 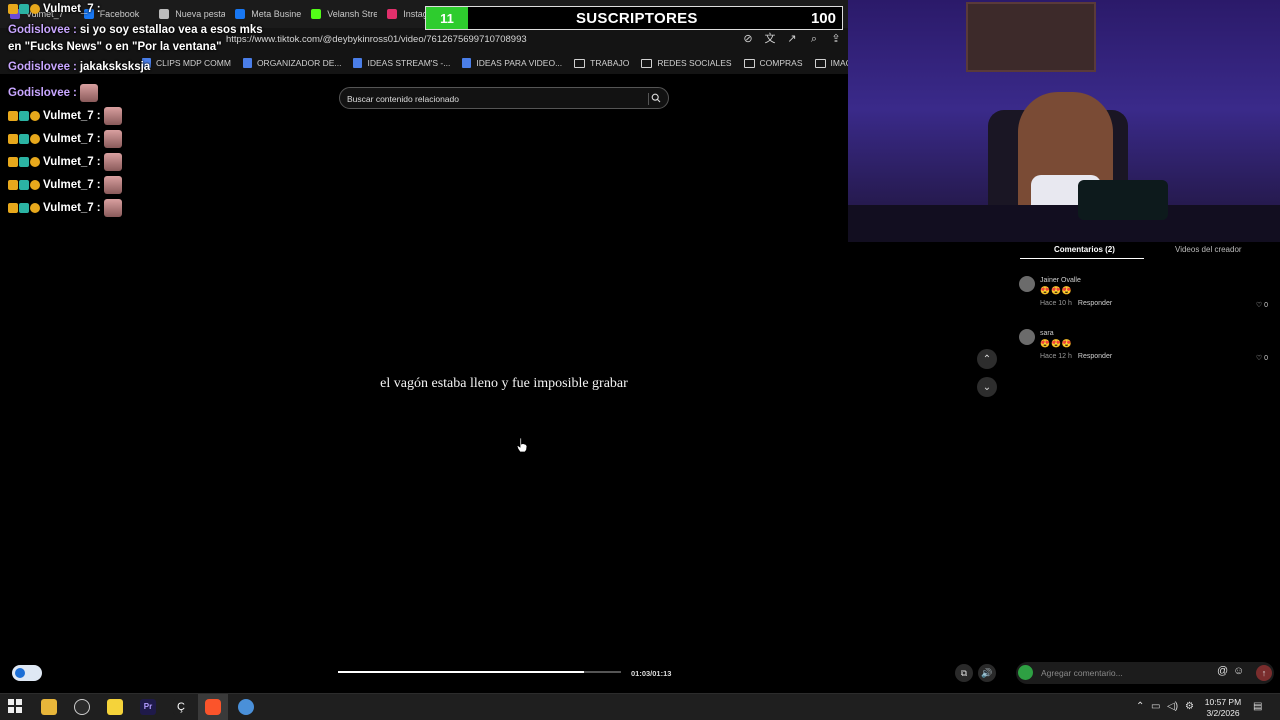 What do you see at coordinates (1025, 672) in the screenshot?
I see `user-avatar` at bounding box center [1025, 672].